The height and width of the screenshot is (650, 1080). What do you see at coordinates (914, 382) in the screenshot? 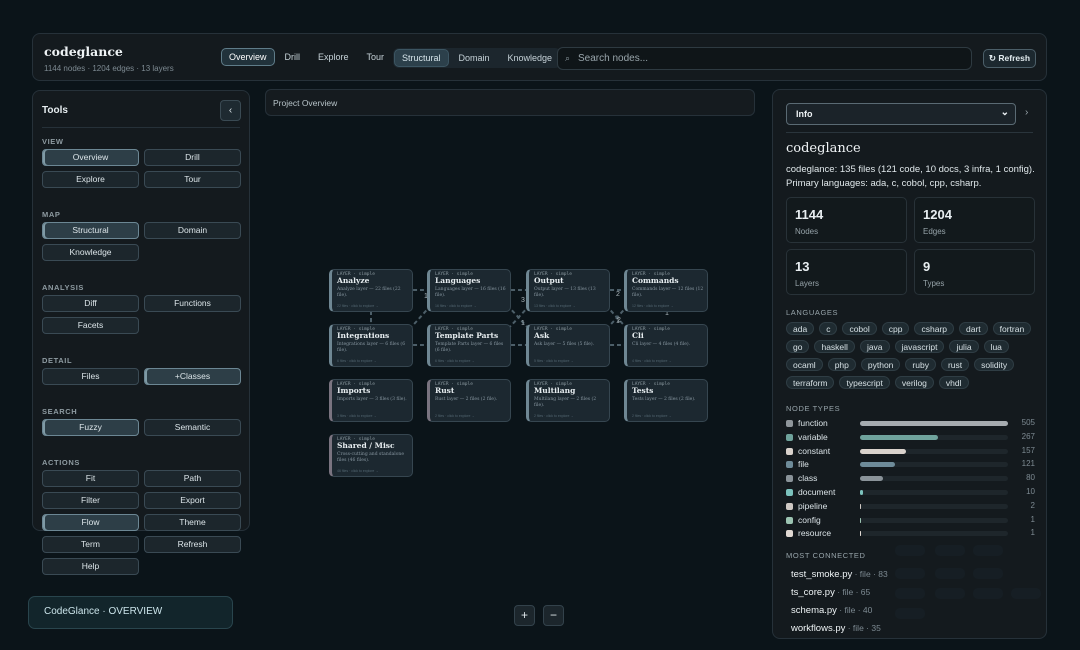
I see `language-chip-verilog: verilog` at bounding box center [914, 382].